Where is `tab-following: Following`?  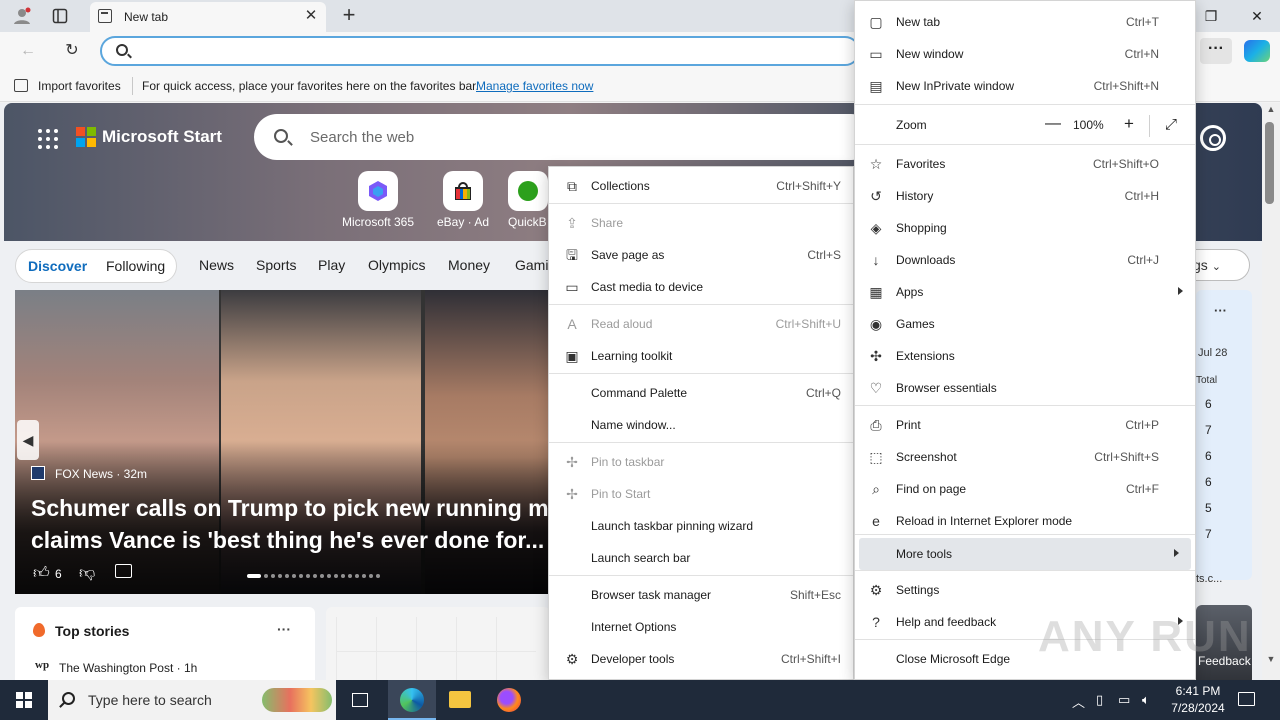 tab-following: Following is located at coordinates (135, 266).